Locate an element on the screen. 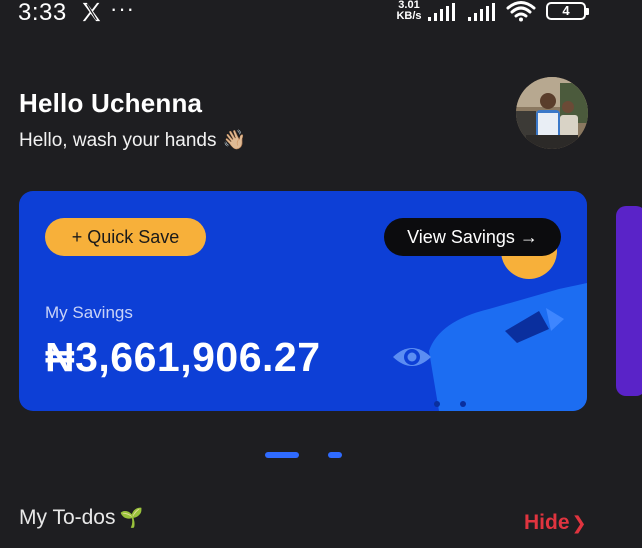  quick-save-button: + Quick Save is located at coordinates (125, 237).